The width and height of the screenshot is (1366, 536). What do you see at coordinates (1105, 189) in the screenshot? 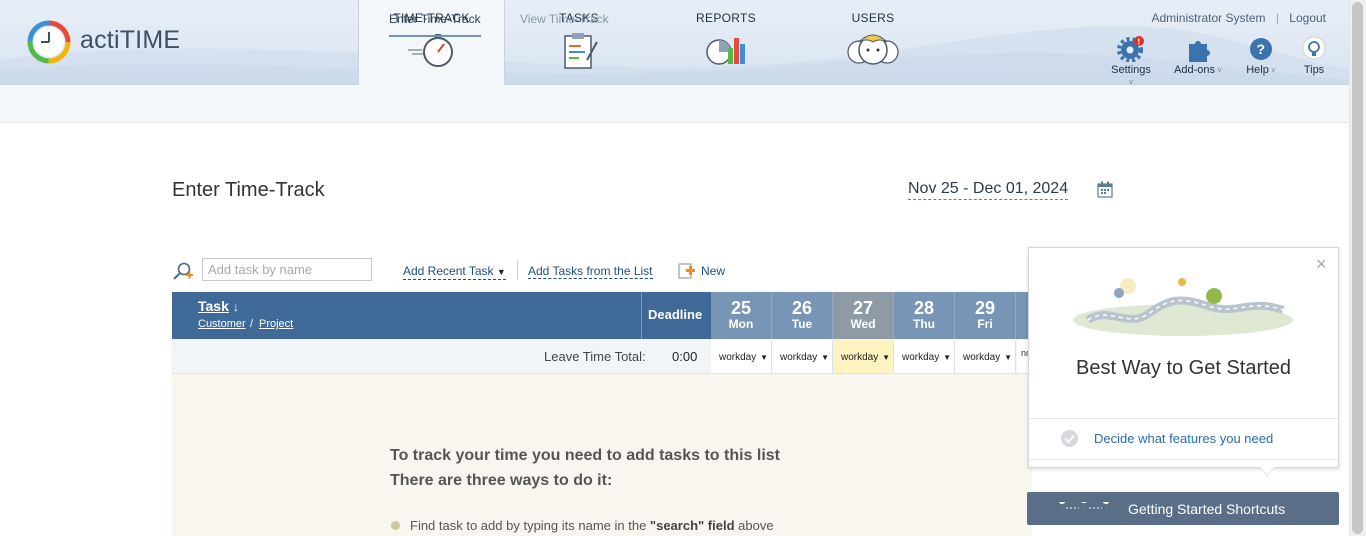
I see `calendar-icon` at bounding box center [1105, 189].